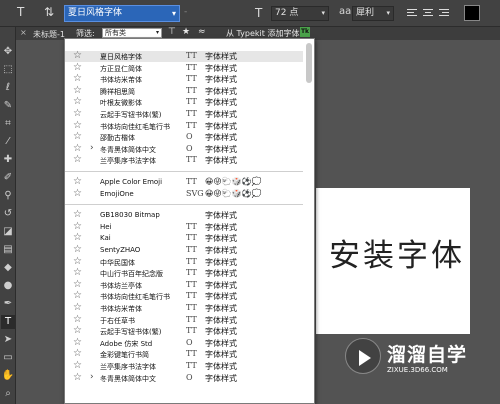 Image resolution: width=500 pixels, height=404 pixels. I want to click on type-tool-icon: T, so click(8, 322).